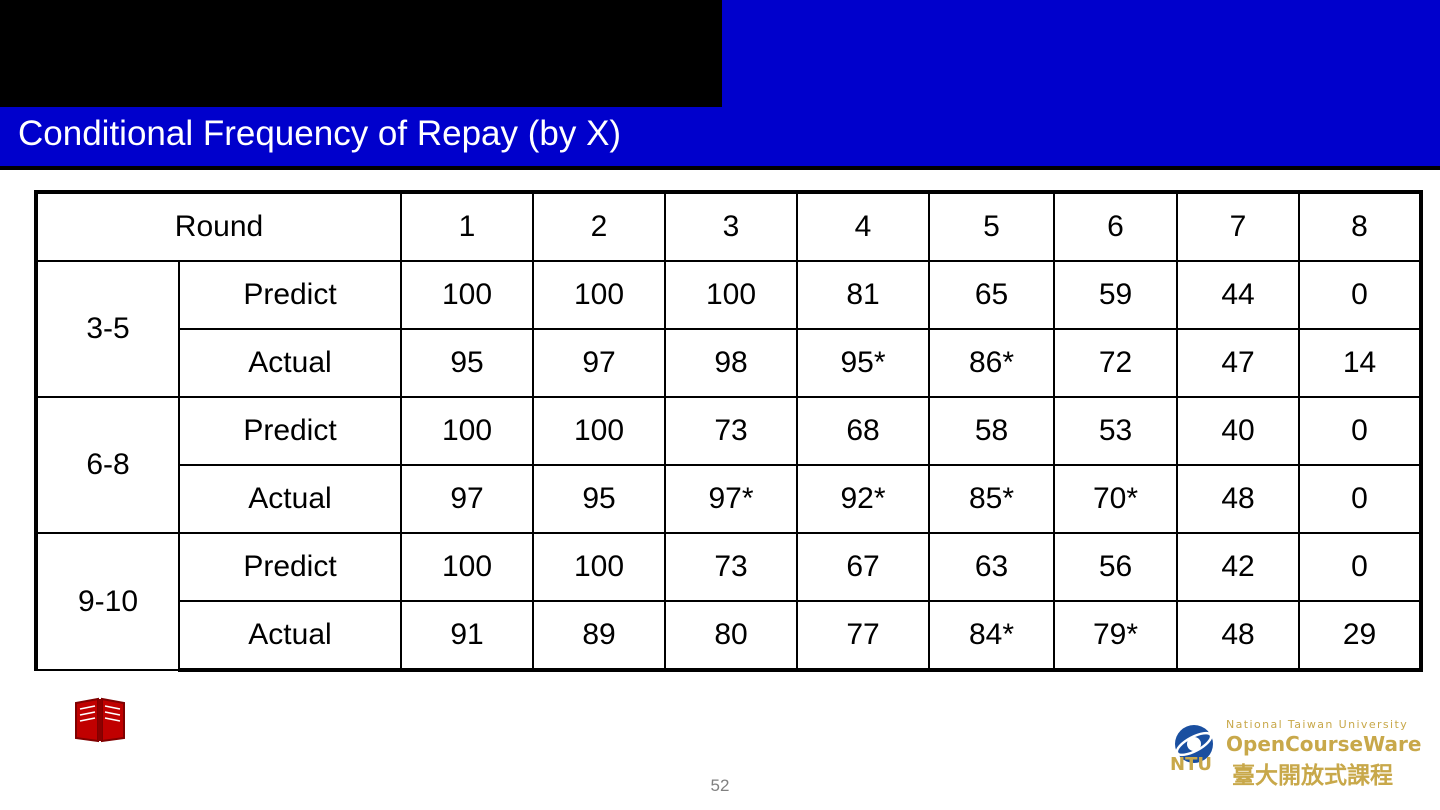 The height and width of the screenshot is (810, 1440). What do you see at coordinates (1317, 724) in the screenshot?
I see `logo-university-name: National Taiwan University` at bounding box center [1317, 724].